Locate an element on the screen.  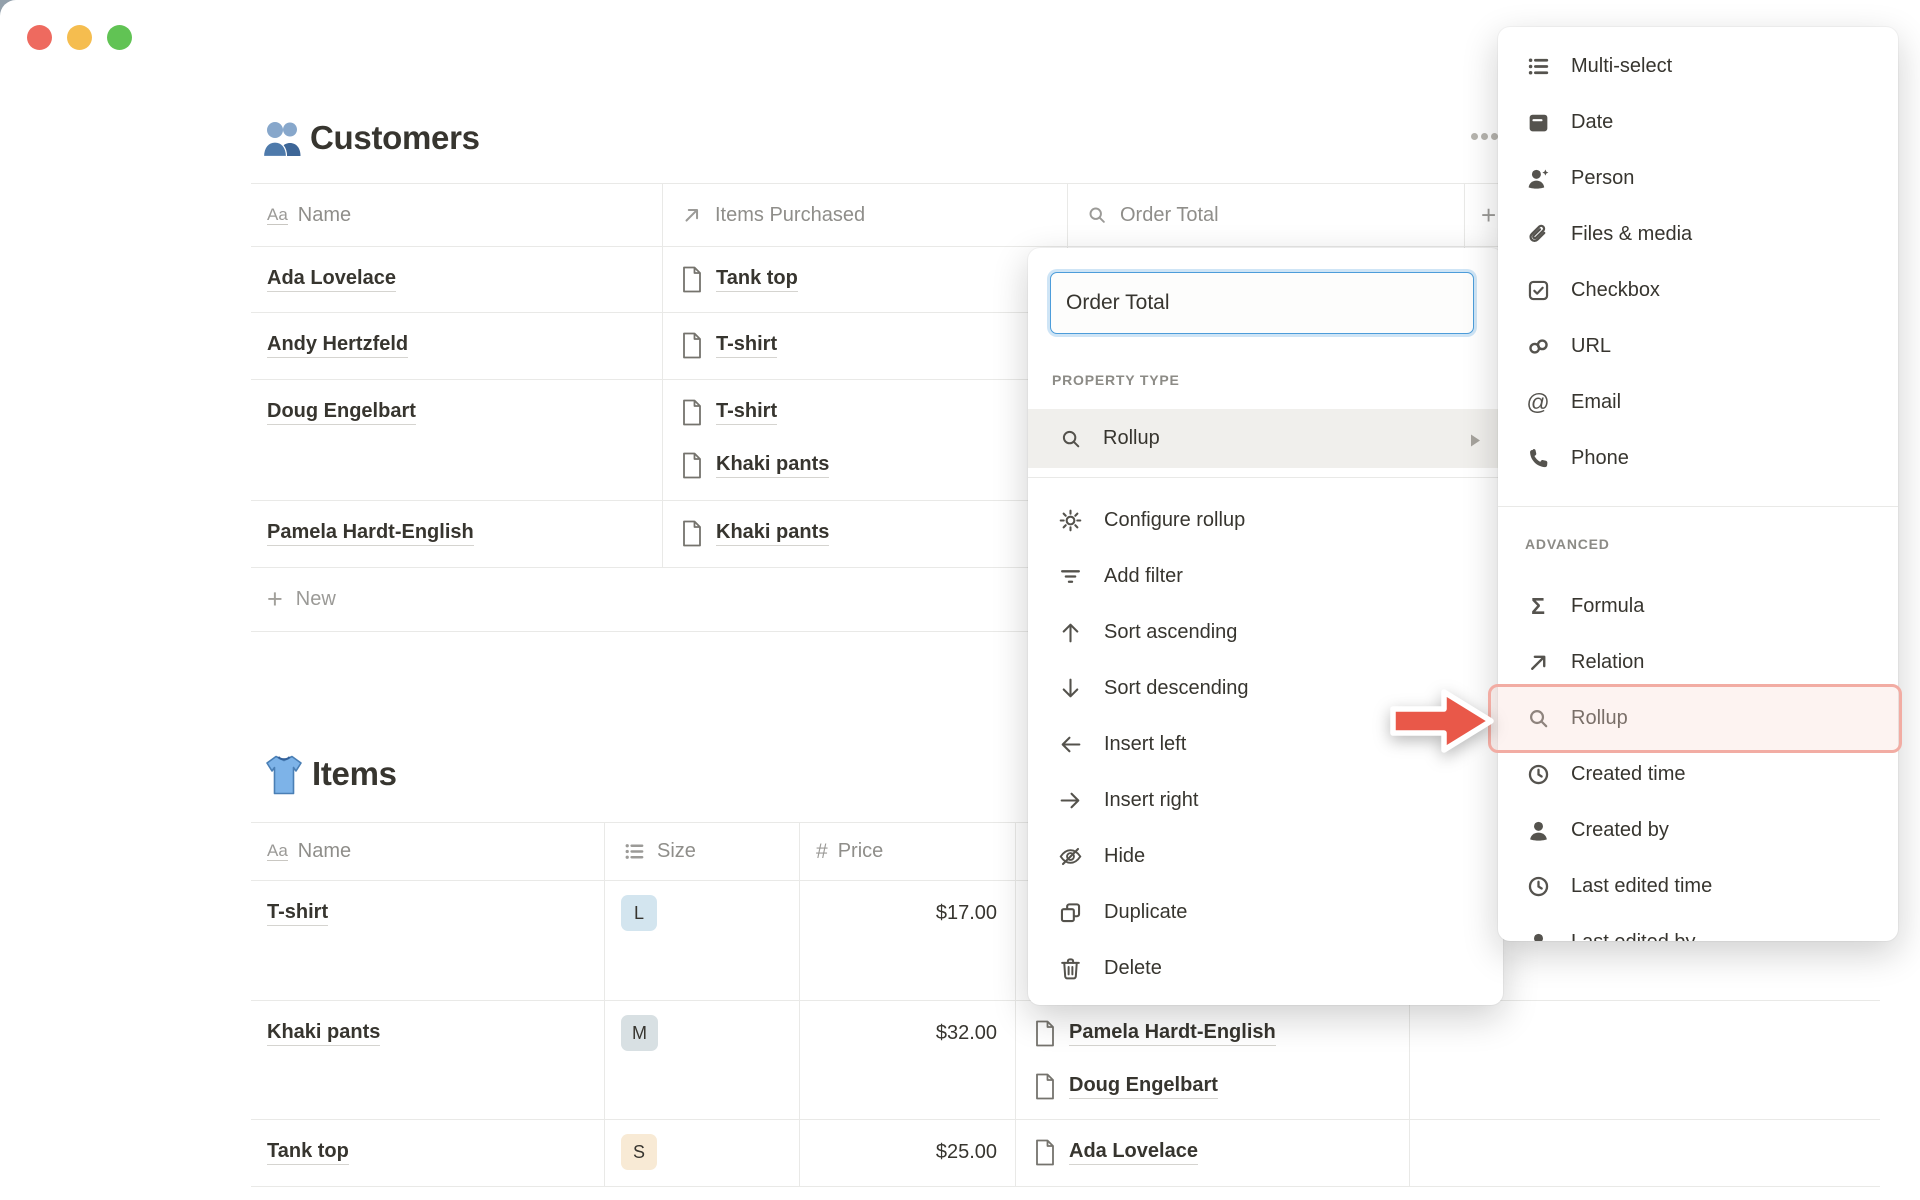
arrow-down-icon is located at coordinates (1070, 688).